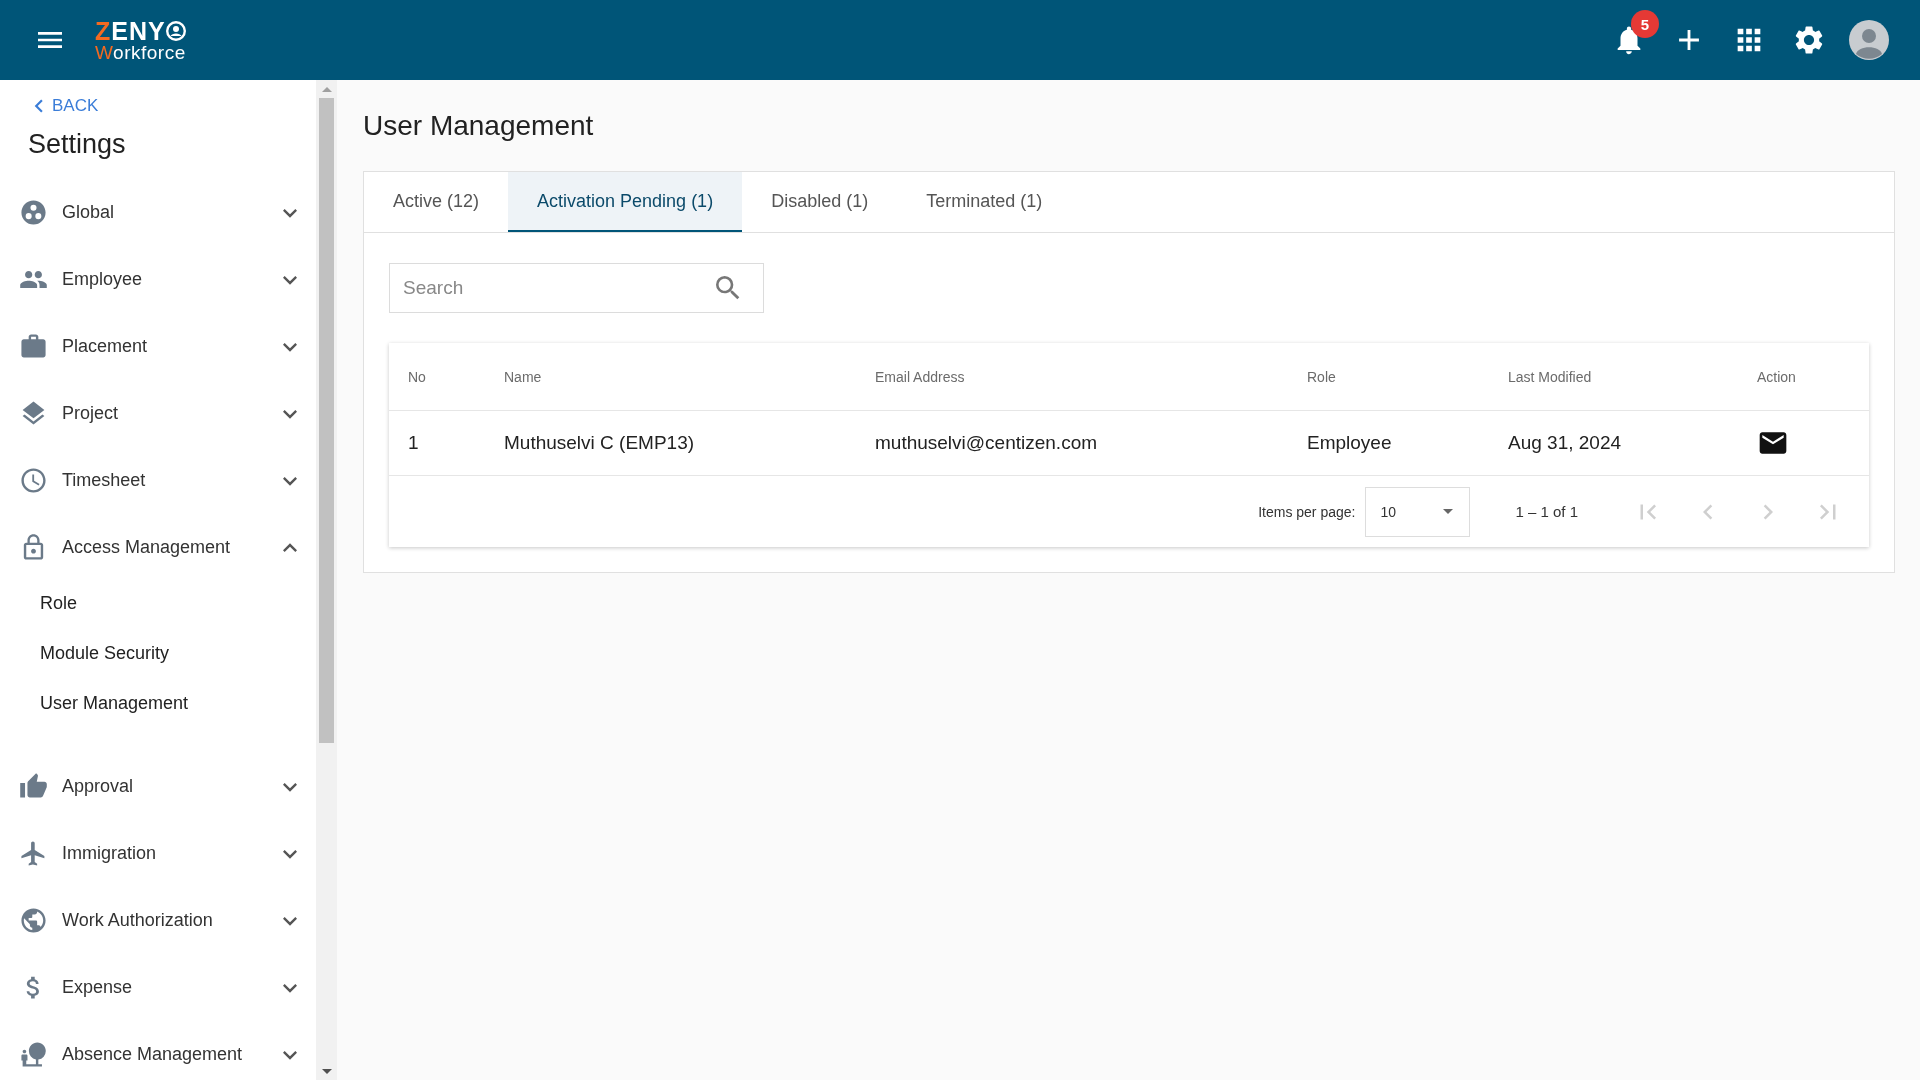 The height and width of the screenshot is (1080, 1920). What do you see at coordinates (59, 603) in the screenshot?
I see `sidebar-subitem: Role` at bounding box center [59, 603].